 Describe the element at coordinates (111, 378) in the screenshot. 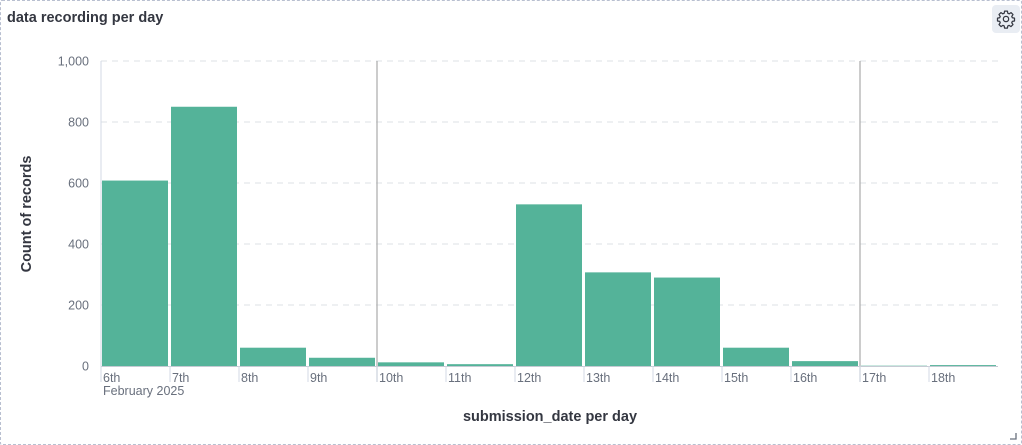

I see `x-tick-label: 6th` at that location.